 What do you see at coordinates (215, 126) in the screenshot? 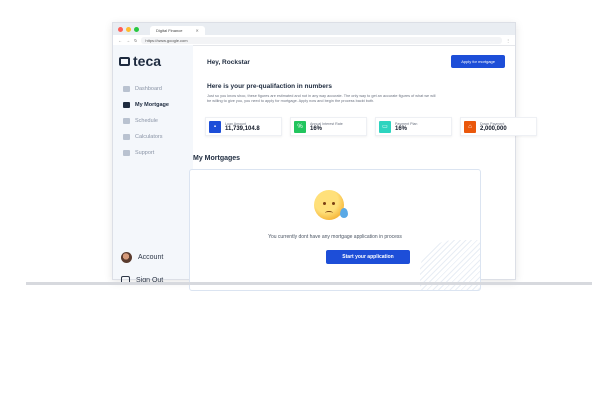
I see `users-icon: ▪` at bounding box center [215, 126].